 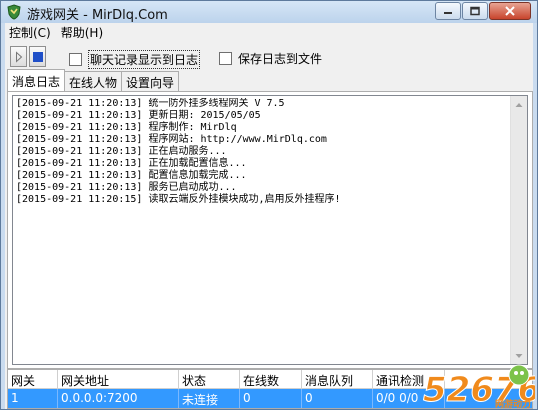 What do you see at coordinates (97, 15) in the screenshot?
I see `window-title: 游戏网关 - MirDlq.Com` at bounding box center [97, 15].